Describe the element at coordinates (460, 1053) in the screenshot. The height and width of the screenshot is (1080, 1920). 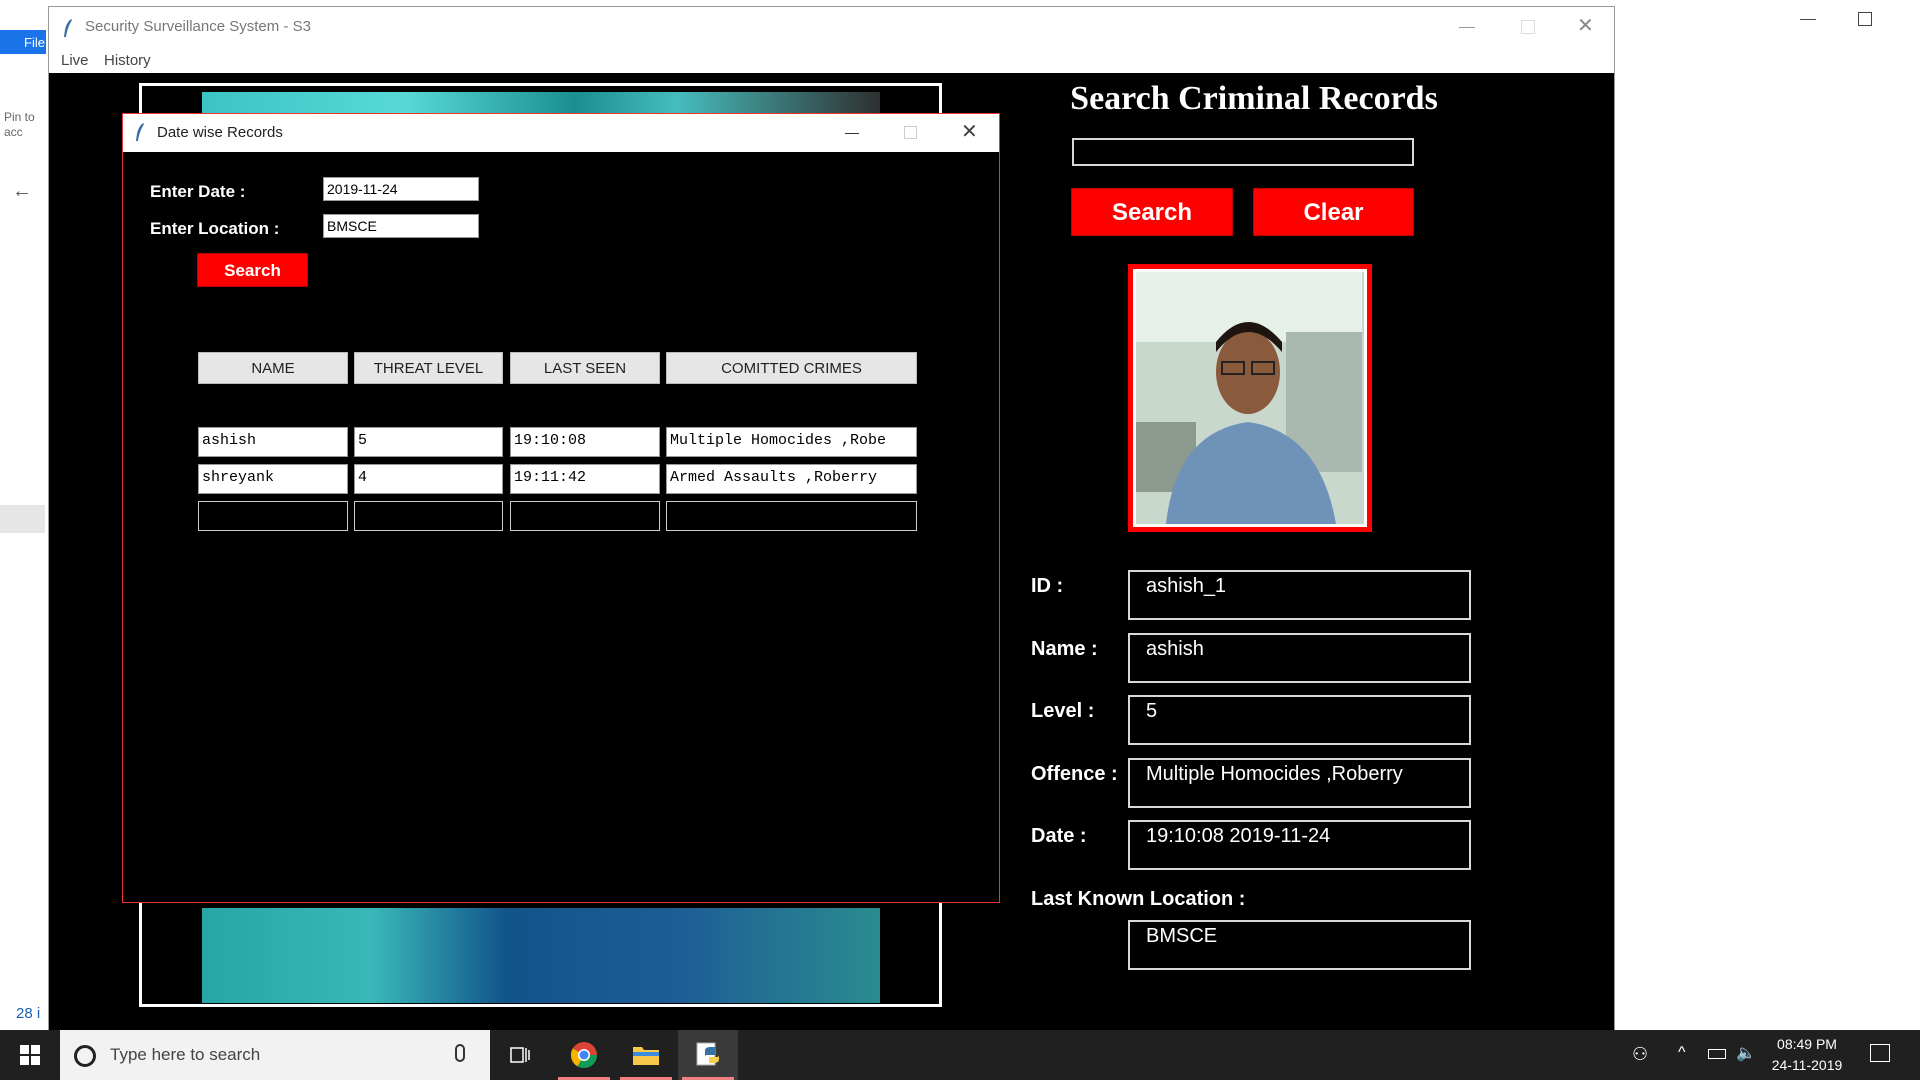
I see `microphone-icon` at that location.